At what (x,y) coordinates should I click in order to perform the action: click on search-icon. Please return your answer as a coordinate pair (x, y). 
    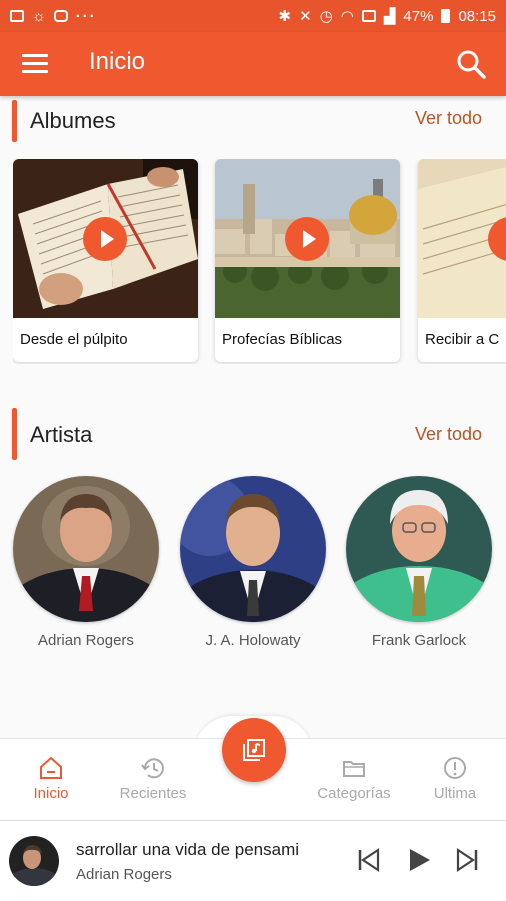
    Looking at the image, I should click on (471, 64).